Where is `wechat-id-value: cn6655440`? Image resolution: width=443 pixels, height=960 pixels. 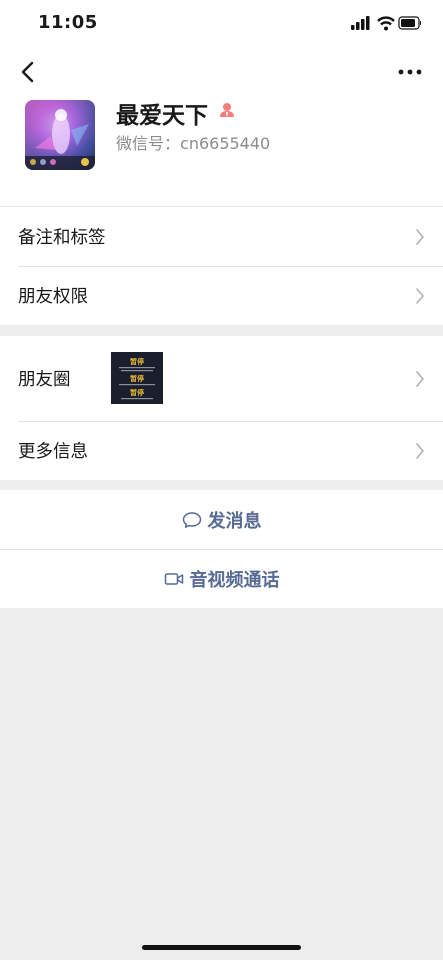 wechat-id-value: cn6655440 is located at coordinates (225, 143).